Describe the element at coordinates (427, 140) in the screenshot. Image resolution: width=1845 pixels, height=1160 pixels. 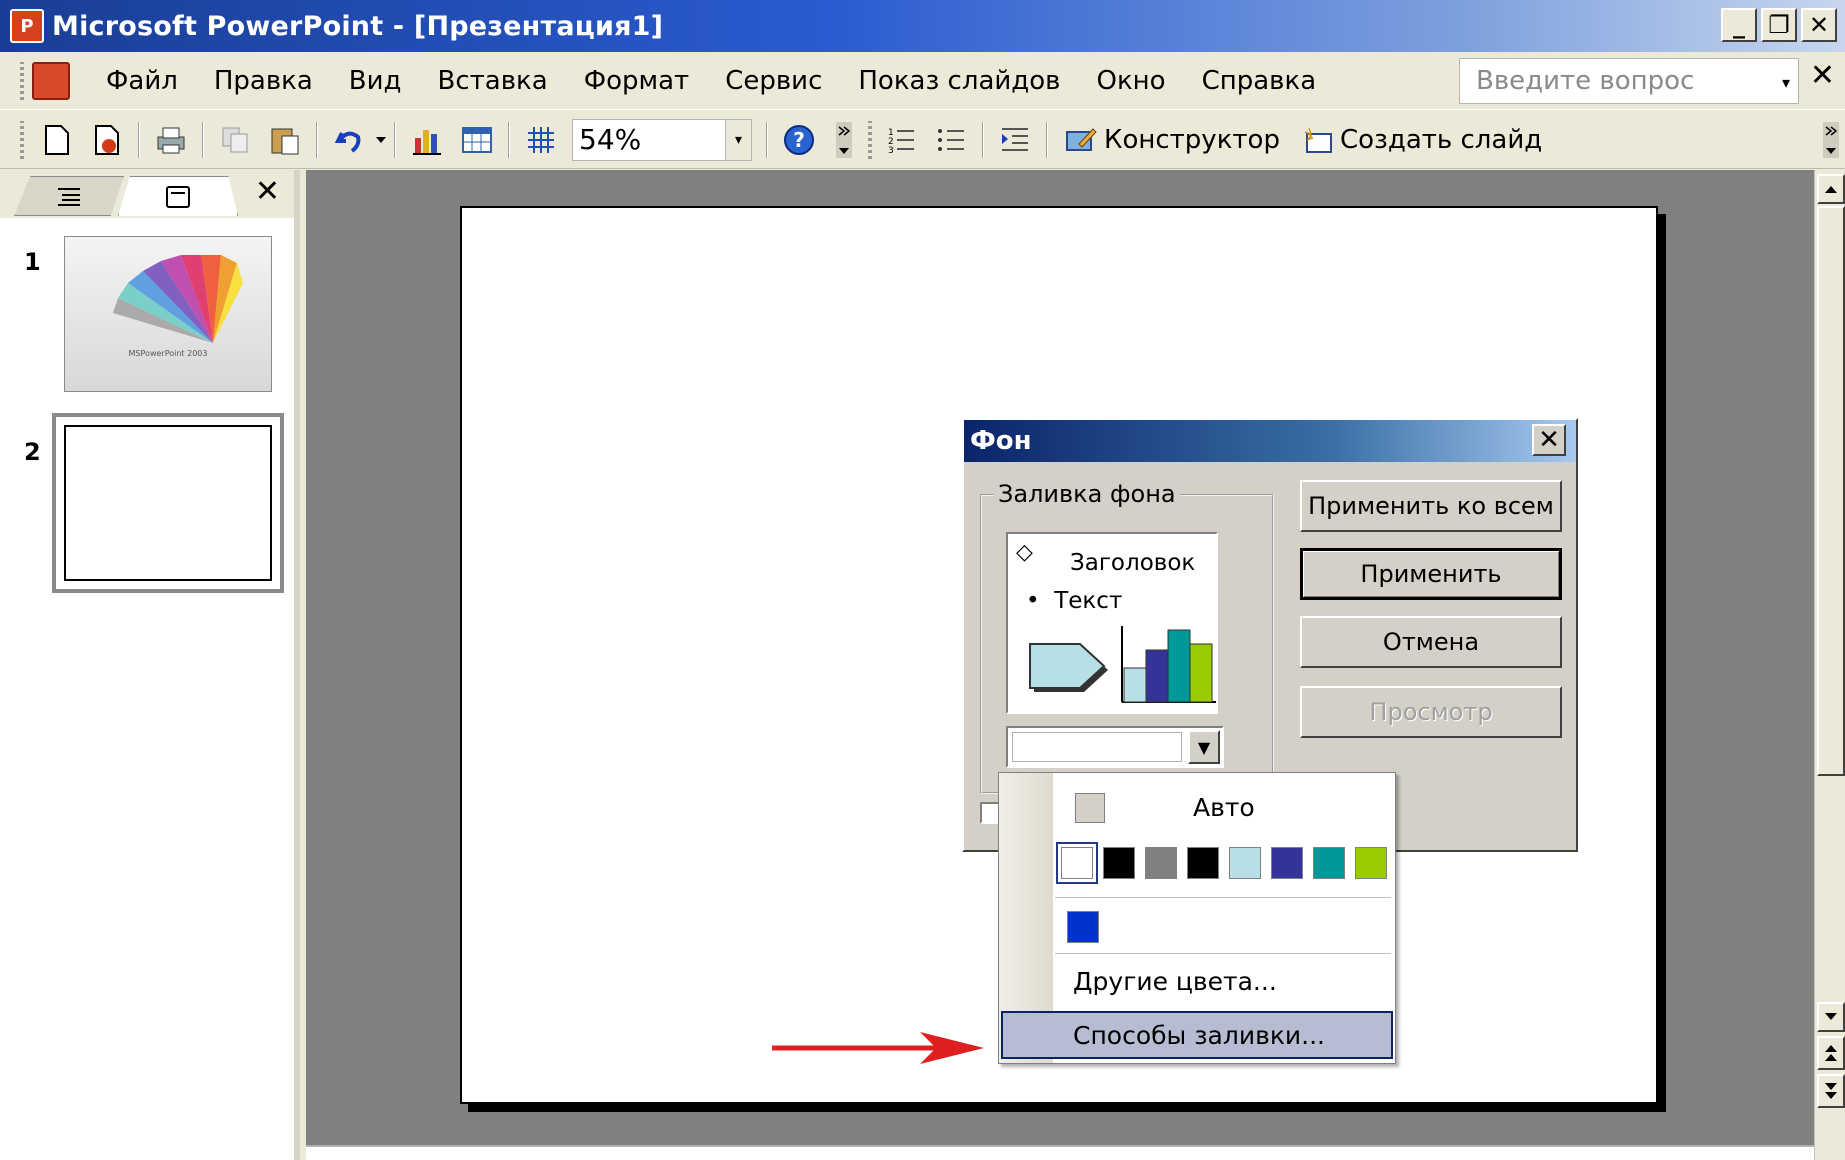
I see `insert-chart-icon` at that location.